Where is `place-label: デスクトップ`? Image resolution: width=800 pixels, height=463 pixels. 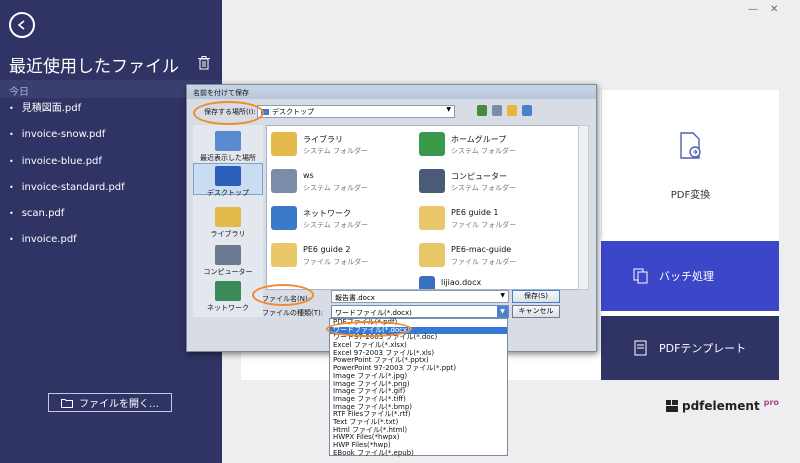
place-label: デスクトップ is located at coordinates (228, 193).